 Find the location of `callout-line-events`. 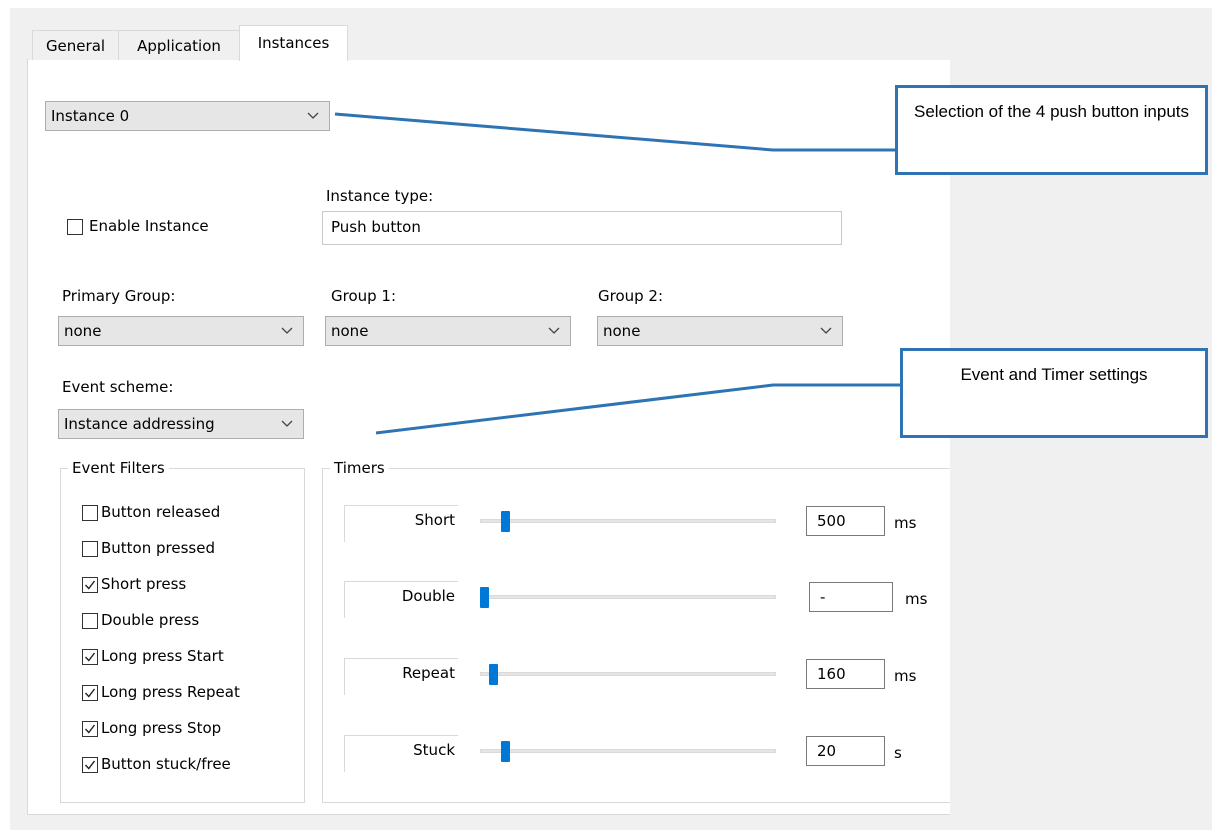

callout-line-events is located at coordinates (638, 409).